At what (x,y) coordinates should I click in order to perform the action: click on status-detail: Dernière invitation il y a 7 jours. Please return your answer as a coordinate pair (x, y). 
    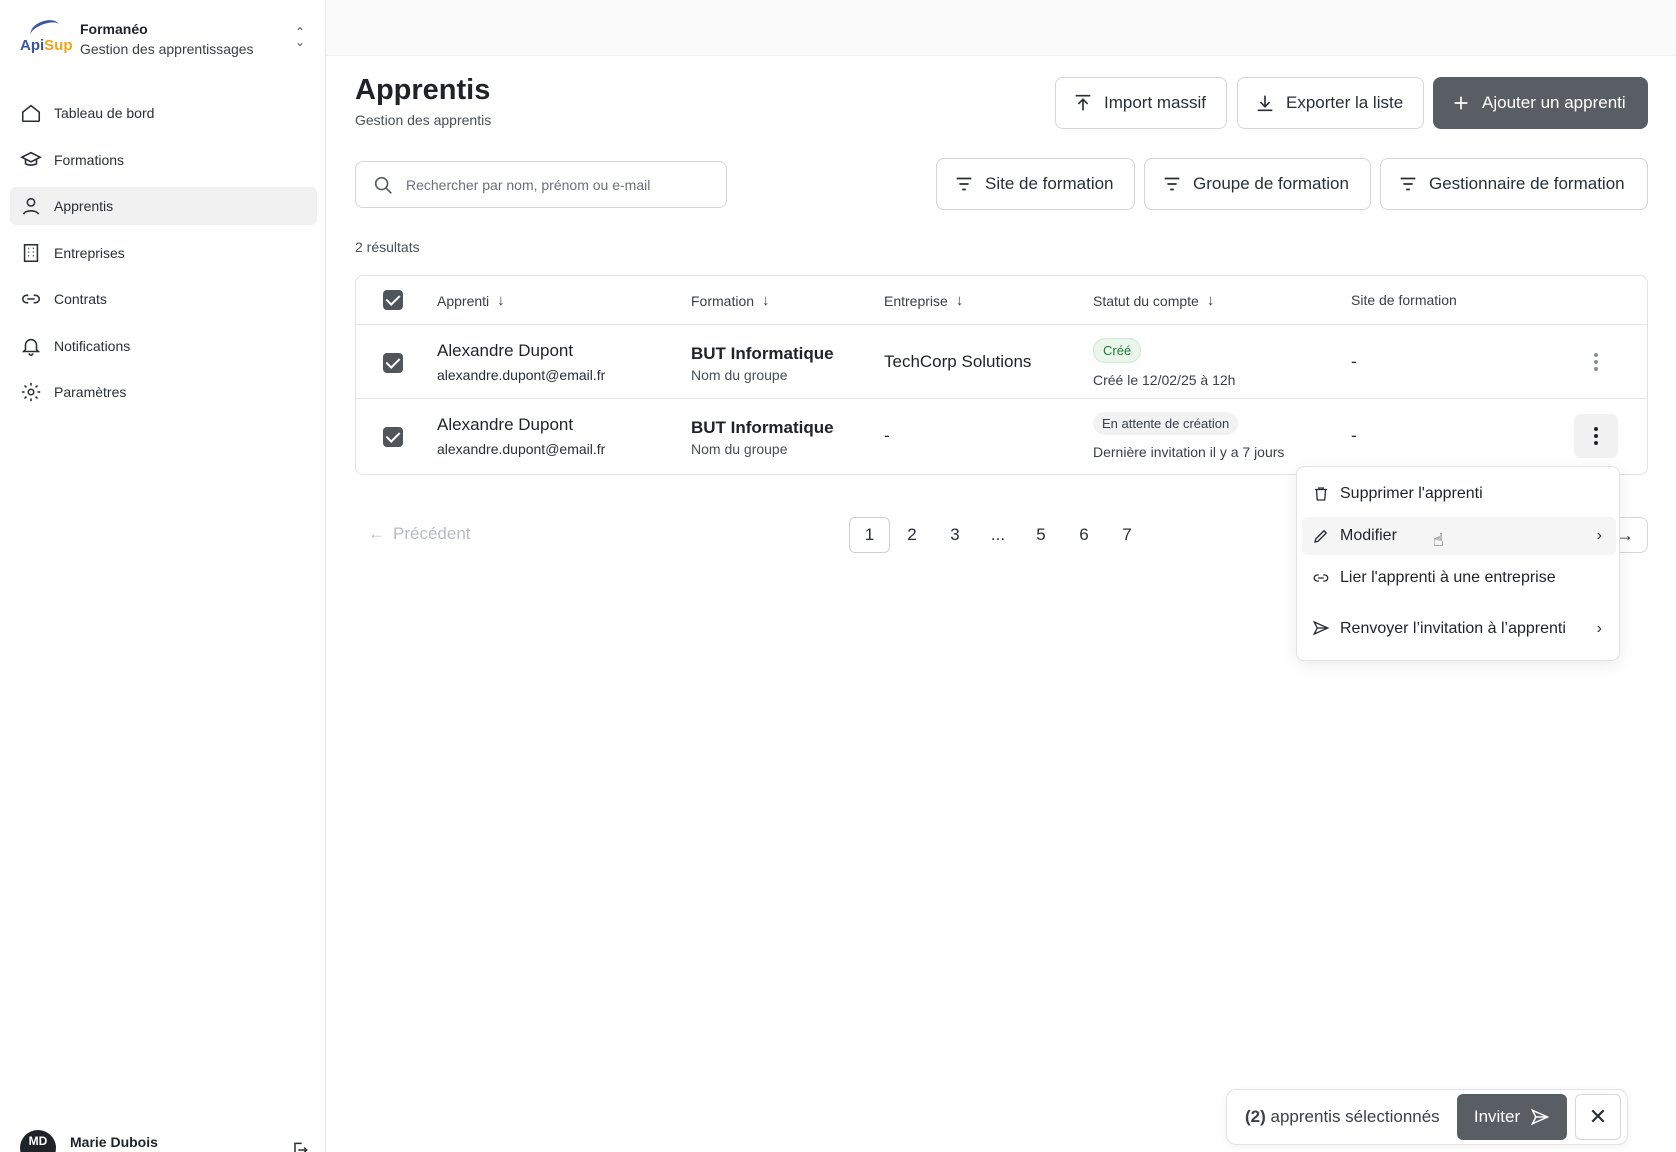
    Looking at the image, I should click on (1189, 452).